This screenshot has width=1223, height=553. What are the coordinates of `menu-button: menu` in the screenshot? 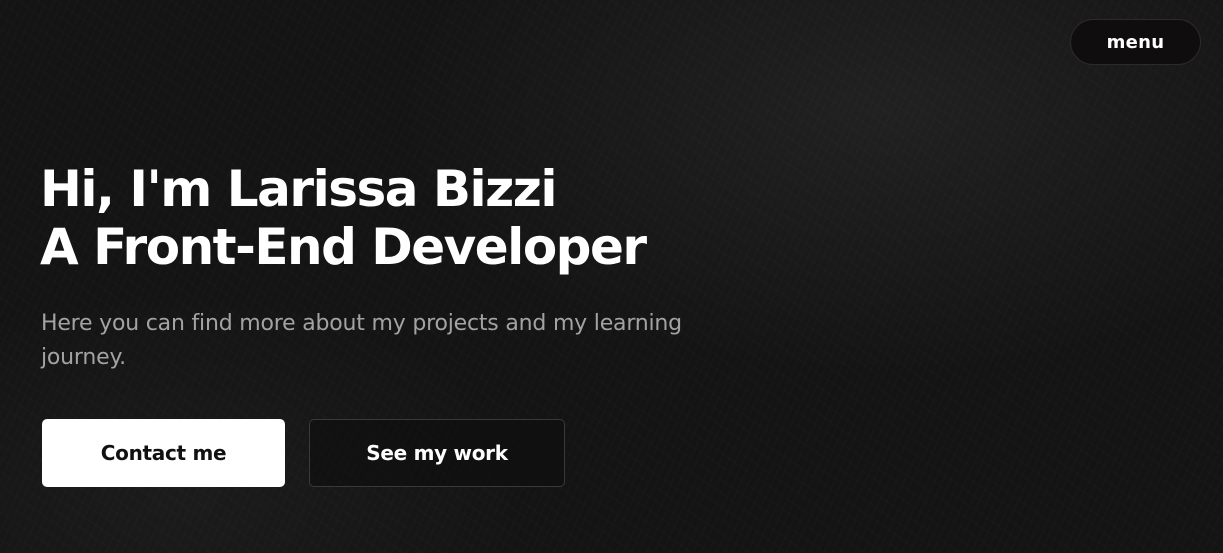 It's located at (1135, 42).